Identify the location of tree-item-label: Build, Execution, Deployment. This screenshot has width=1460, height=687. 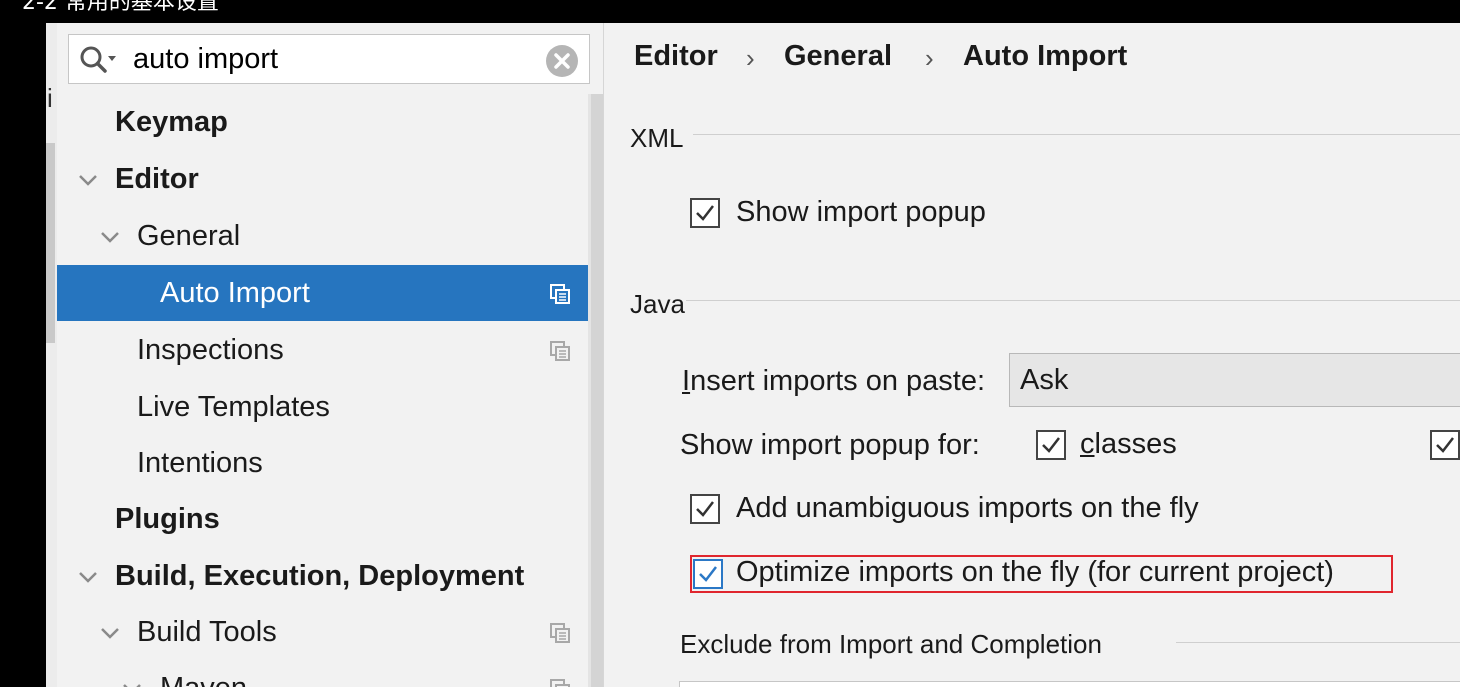
(320, 576).